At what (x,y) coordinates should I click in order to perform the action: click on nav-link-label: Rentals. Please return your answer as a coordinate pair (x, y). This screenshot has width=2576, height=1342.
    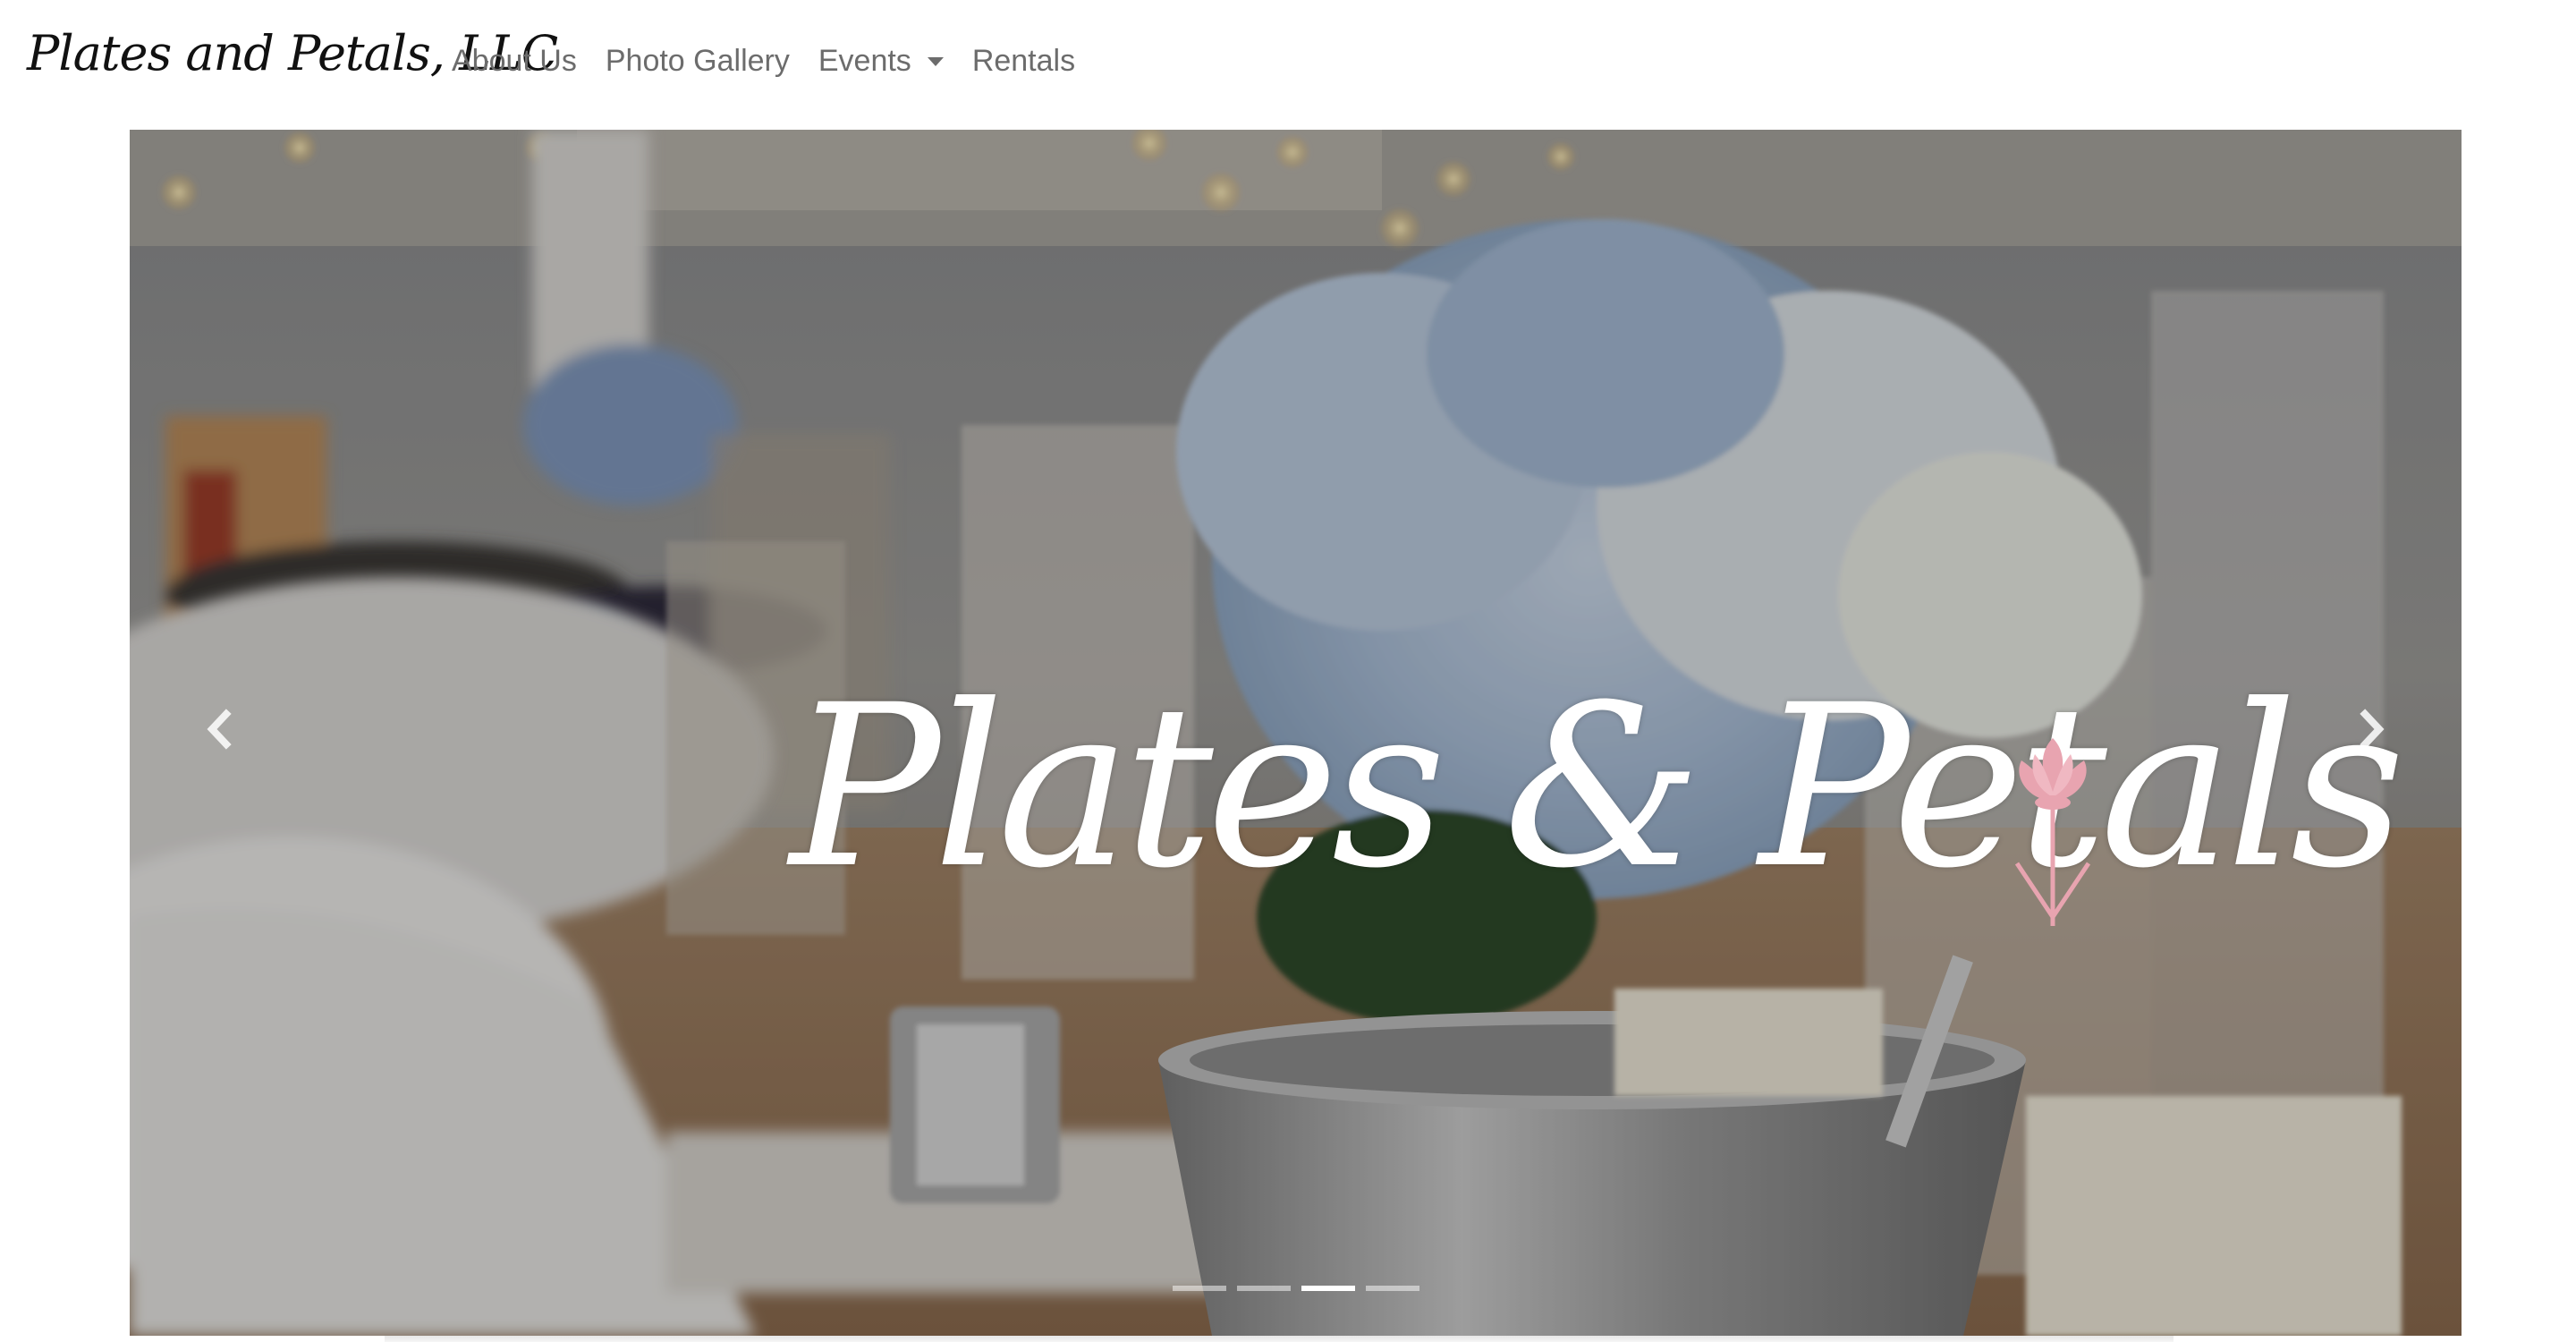
    Looking at the image, I should click on (1023, 61).